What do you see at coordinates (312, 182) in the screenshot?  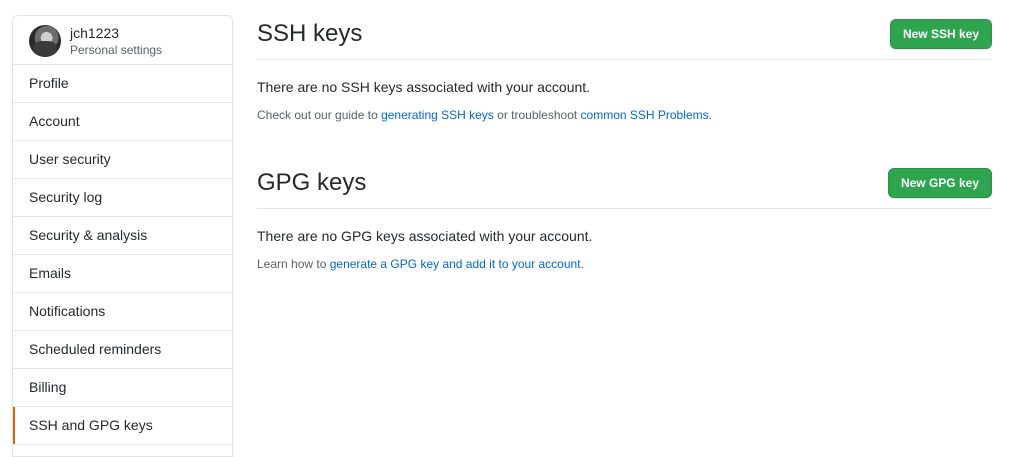 I see `gpg-keys-title: GPG keys` at bounding box center [312, 182].